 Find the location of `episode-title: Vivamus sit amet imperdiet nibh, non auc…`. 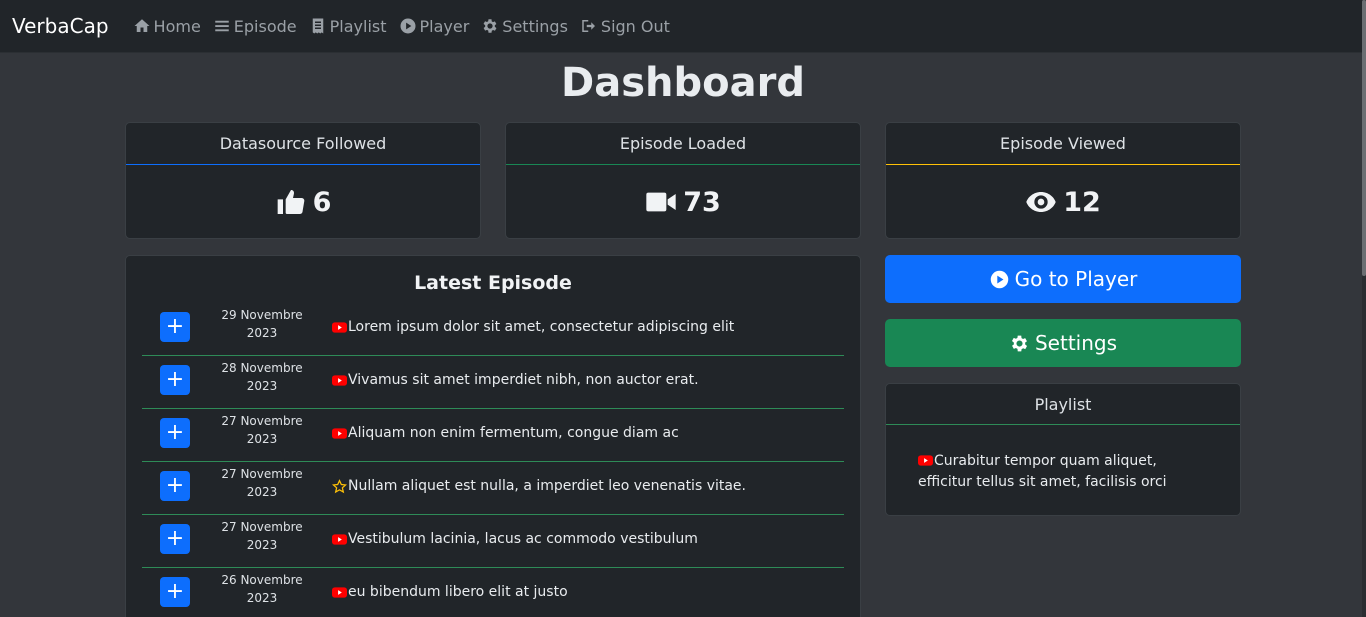

episode-title: Vivamus sit amet imperdiet nibh, non auc… is located at coordinates (523, 380).